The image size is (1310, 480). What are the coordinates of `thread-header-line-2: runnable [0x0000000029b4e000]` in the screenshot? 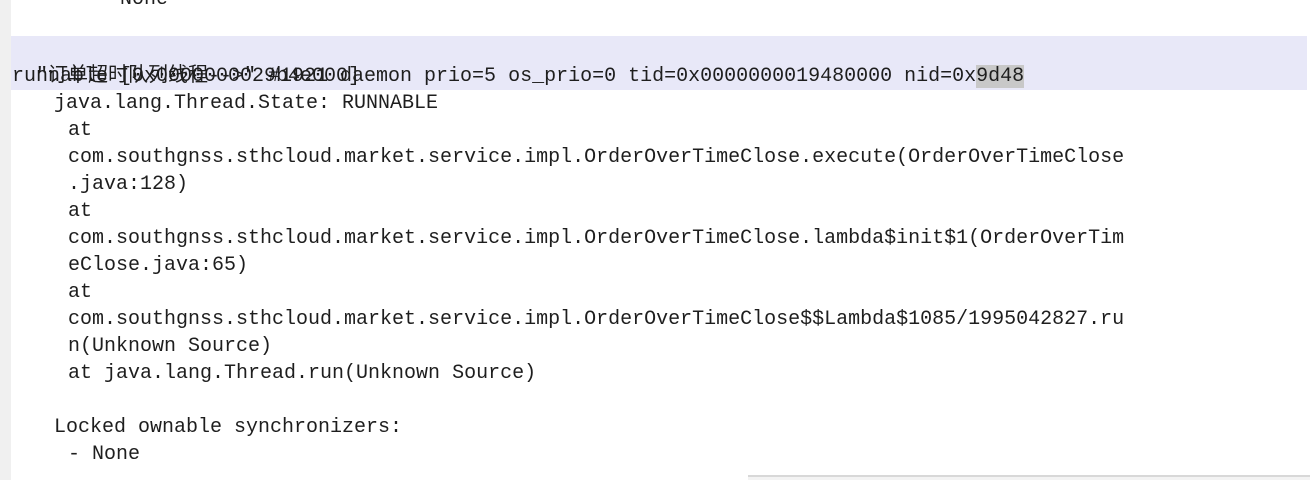 It's located at (186, 76).